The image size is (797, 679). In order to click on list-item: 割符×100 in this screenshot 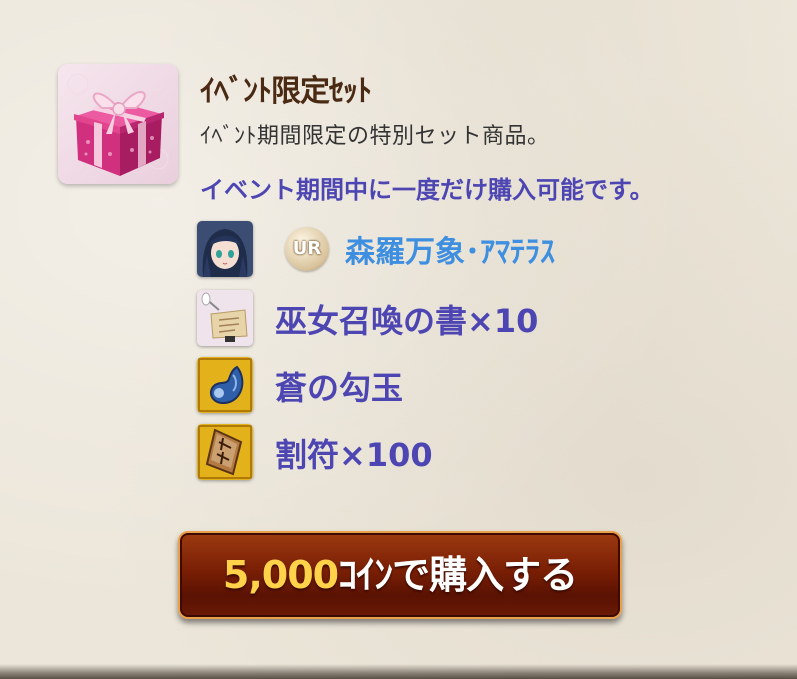, I will do `click(477, 452)`.